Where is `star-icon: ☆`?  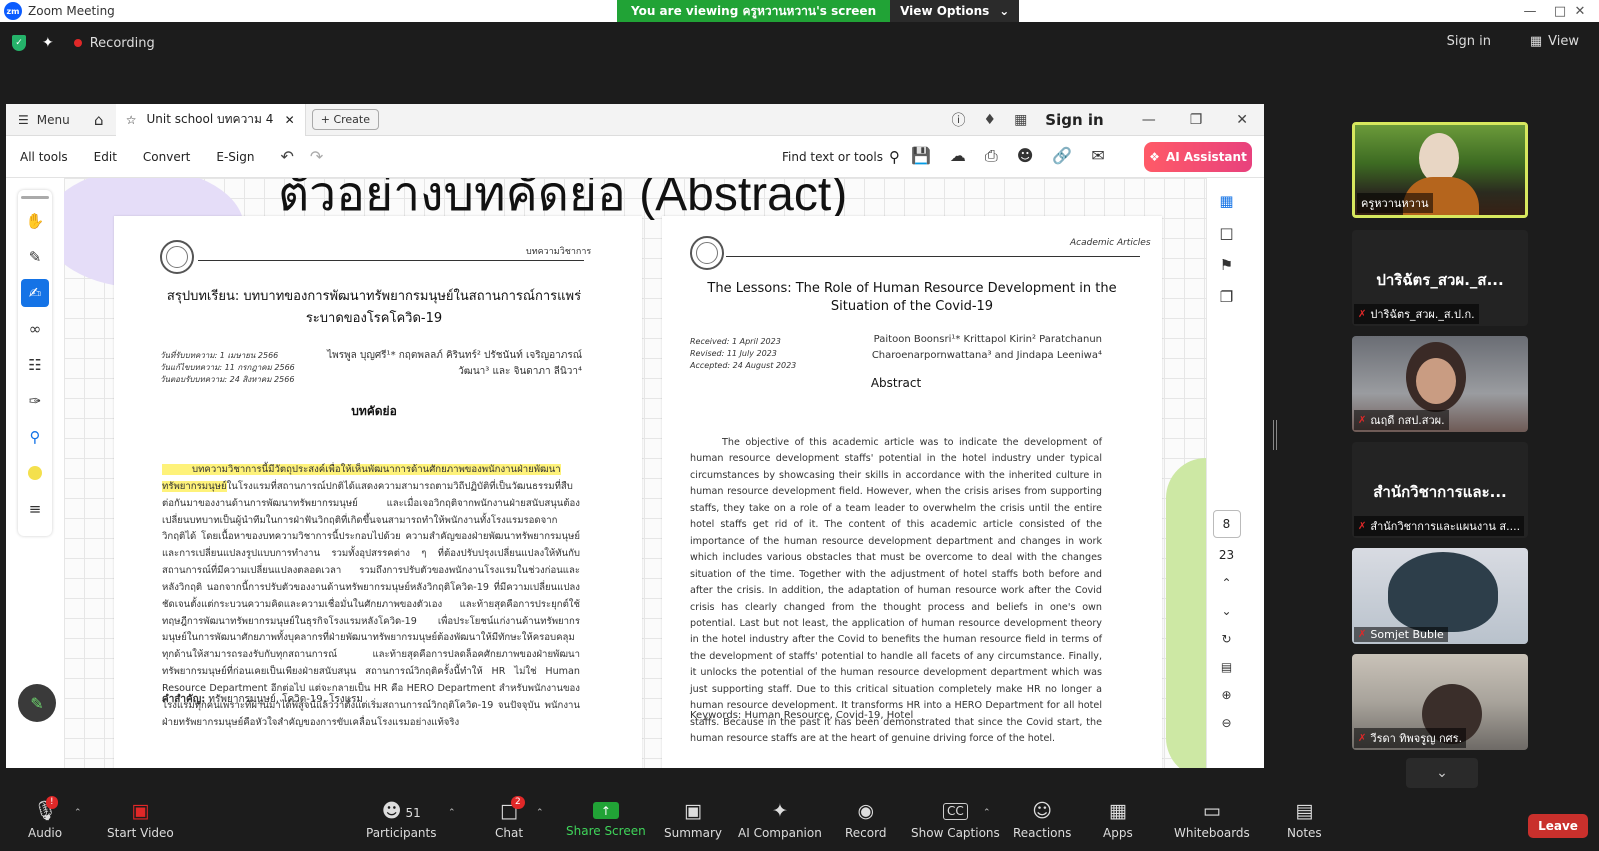 star-icon: ☆ is located at coordinates (131, 120).